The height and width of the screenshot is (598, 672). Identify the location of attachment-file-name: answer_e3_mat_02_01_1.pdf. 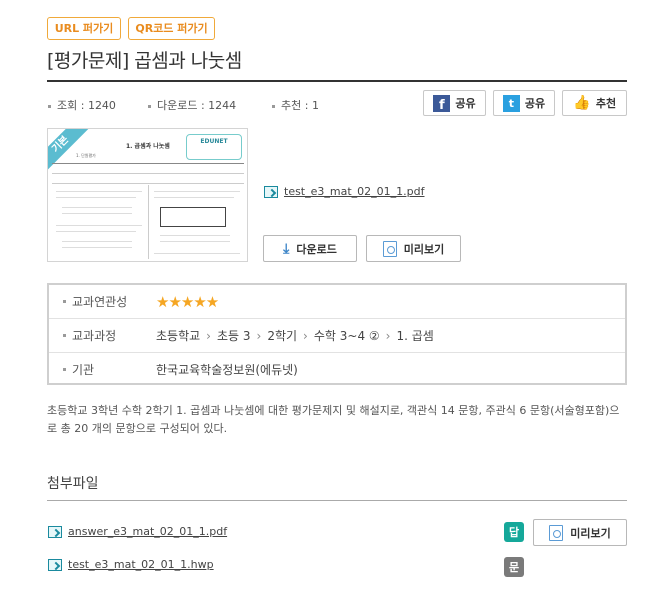
(147, 531).